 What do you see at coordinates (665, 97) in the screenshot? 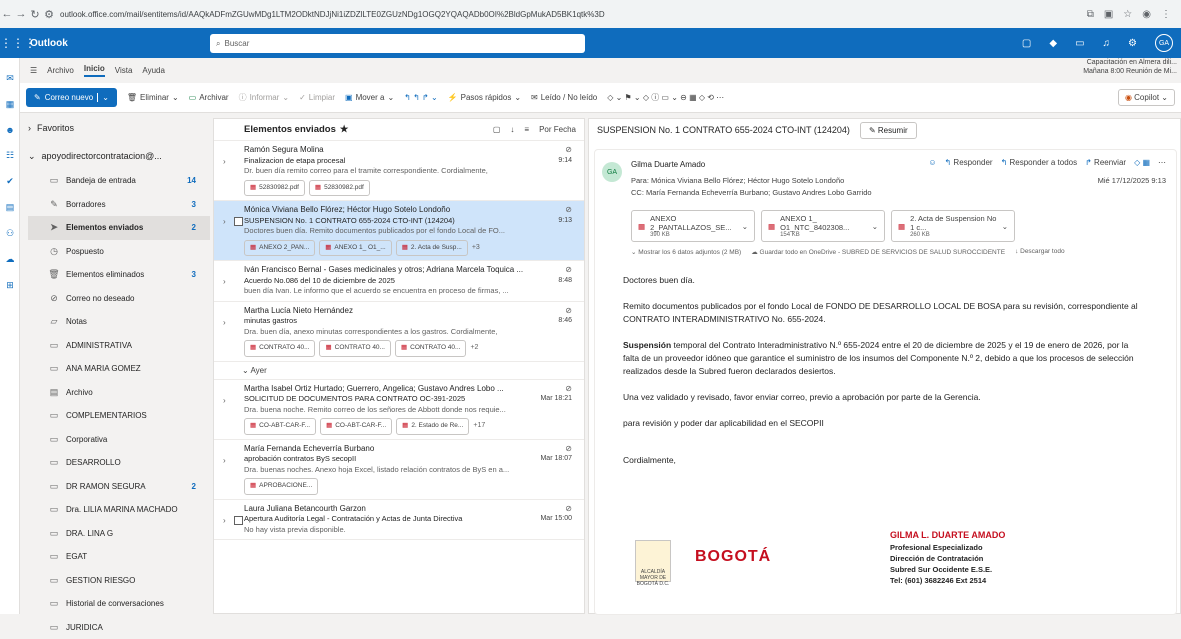
I see `more-ribbon-icon: ◇ ⌄ ⚑ ⌄ ◇ ⓘ ▭ ⌄ ⊖ ▦ ◇ ⟲ ⋯` at bounding box center [665, 97].